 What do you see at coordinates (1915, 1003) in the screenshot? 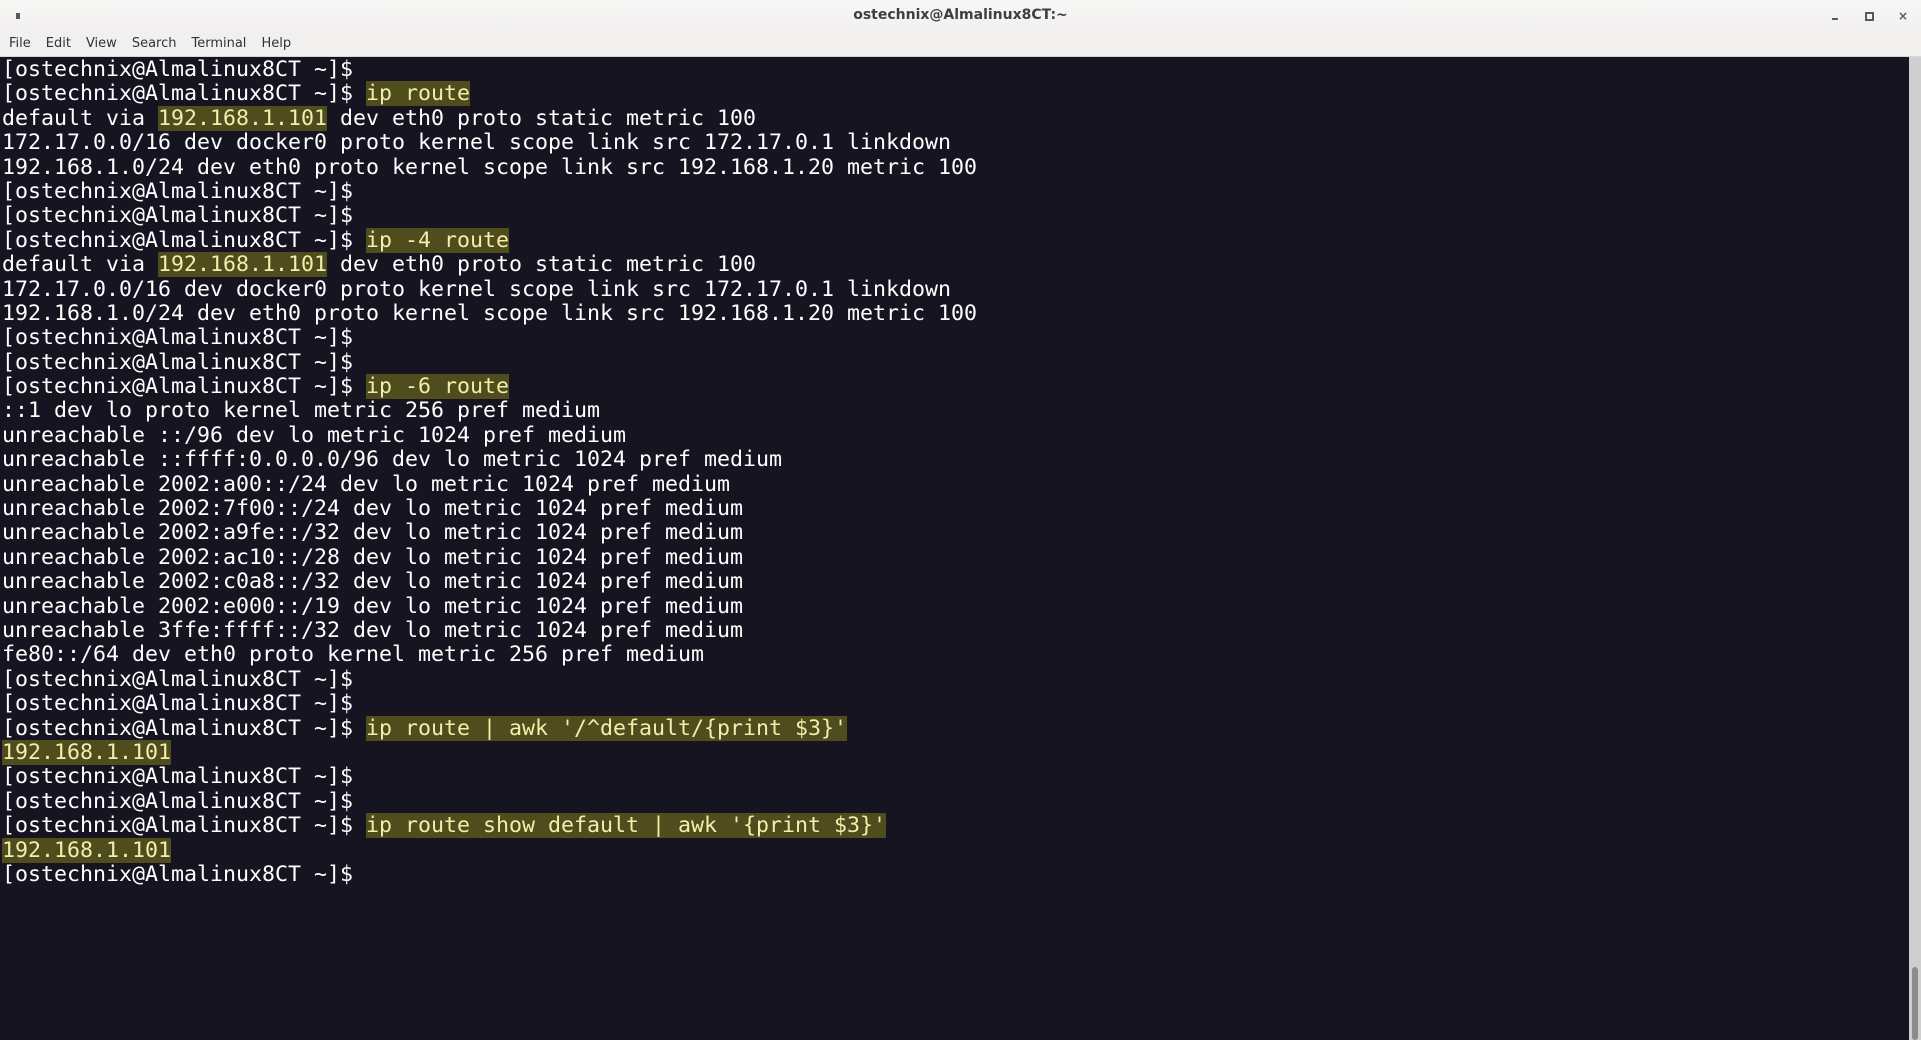
I see `scrollbar-thumb` at bounding box center [1915, 1003].